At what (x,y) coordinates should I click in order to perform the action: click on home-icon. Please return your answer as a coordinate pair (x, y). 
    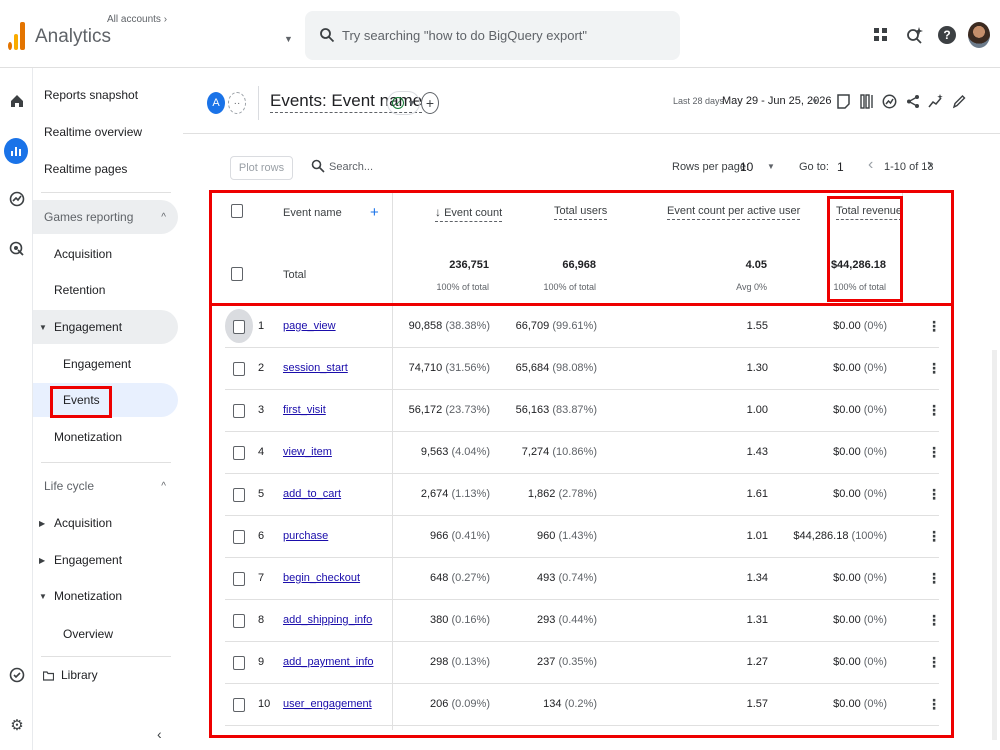
    Looking at the image, I should click on (17, 101).